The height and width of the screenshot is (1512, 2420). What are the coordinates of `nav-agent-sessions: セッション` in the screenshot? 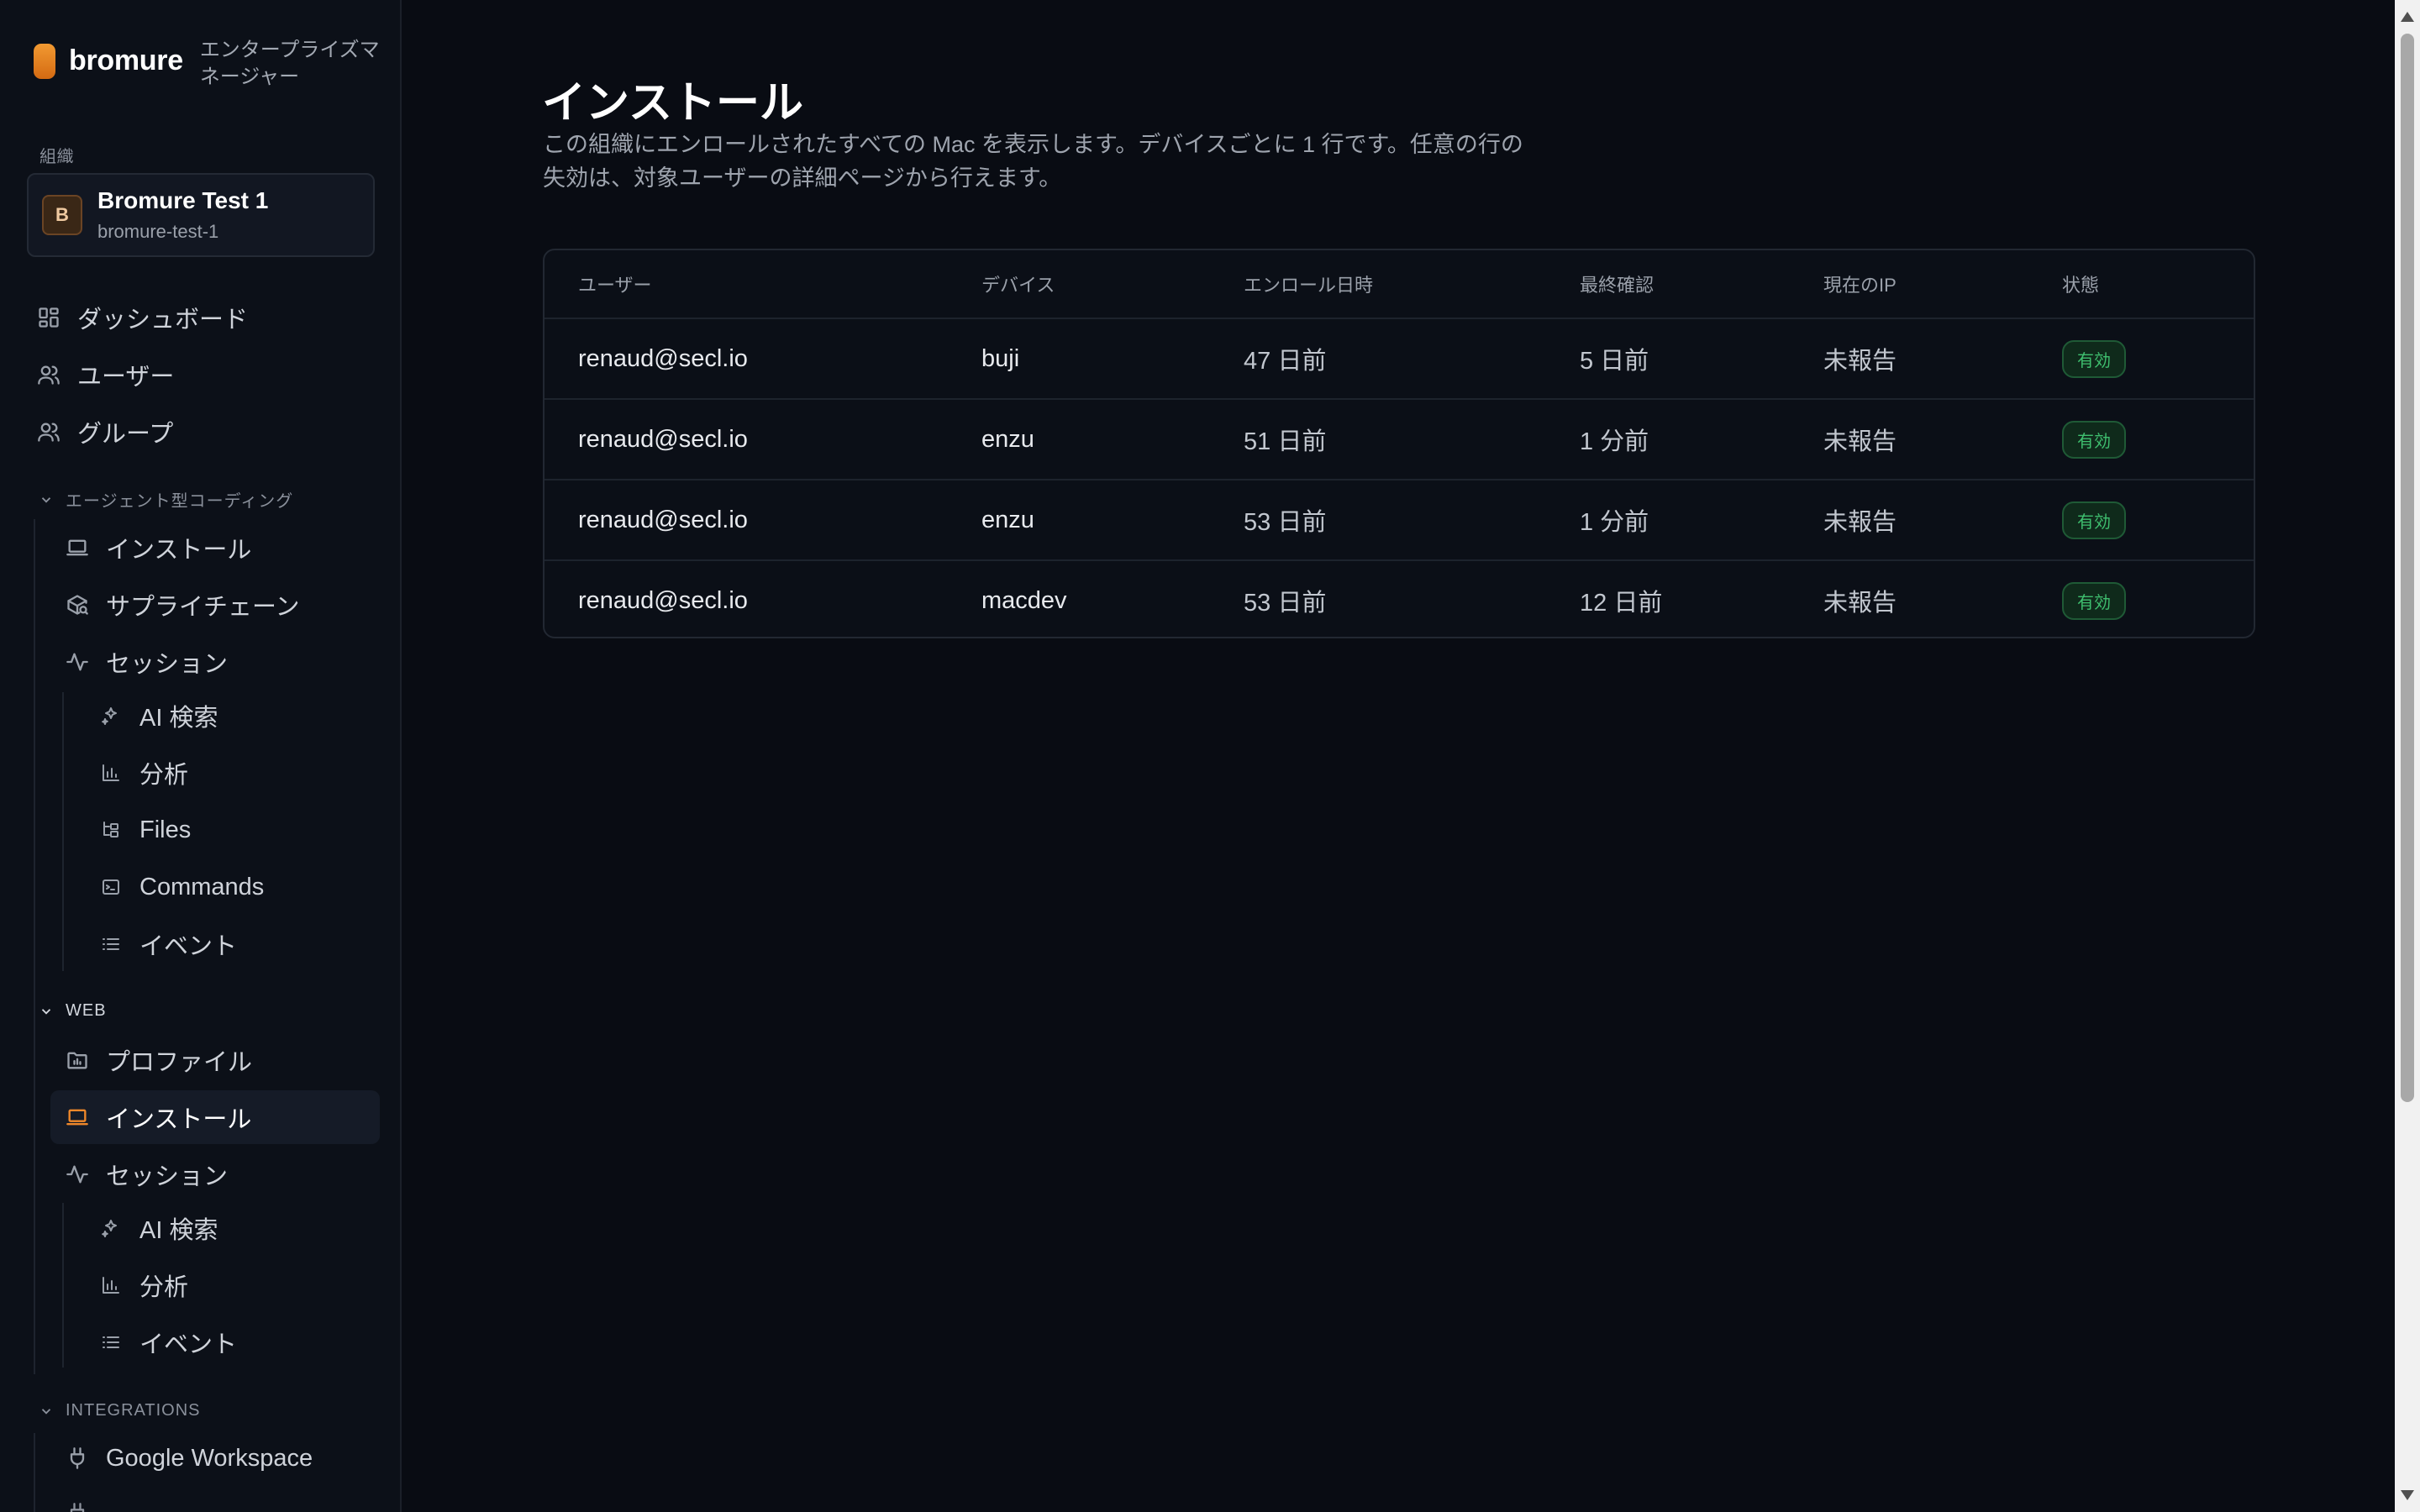 It's located at (215, 662).